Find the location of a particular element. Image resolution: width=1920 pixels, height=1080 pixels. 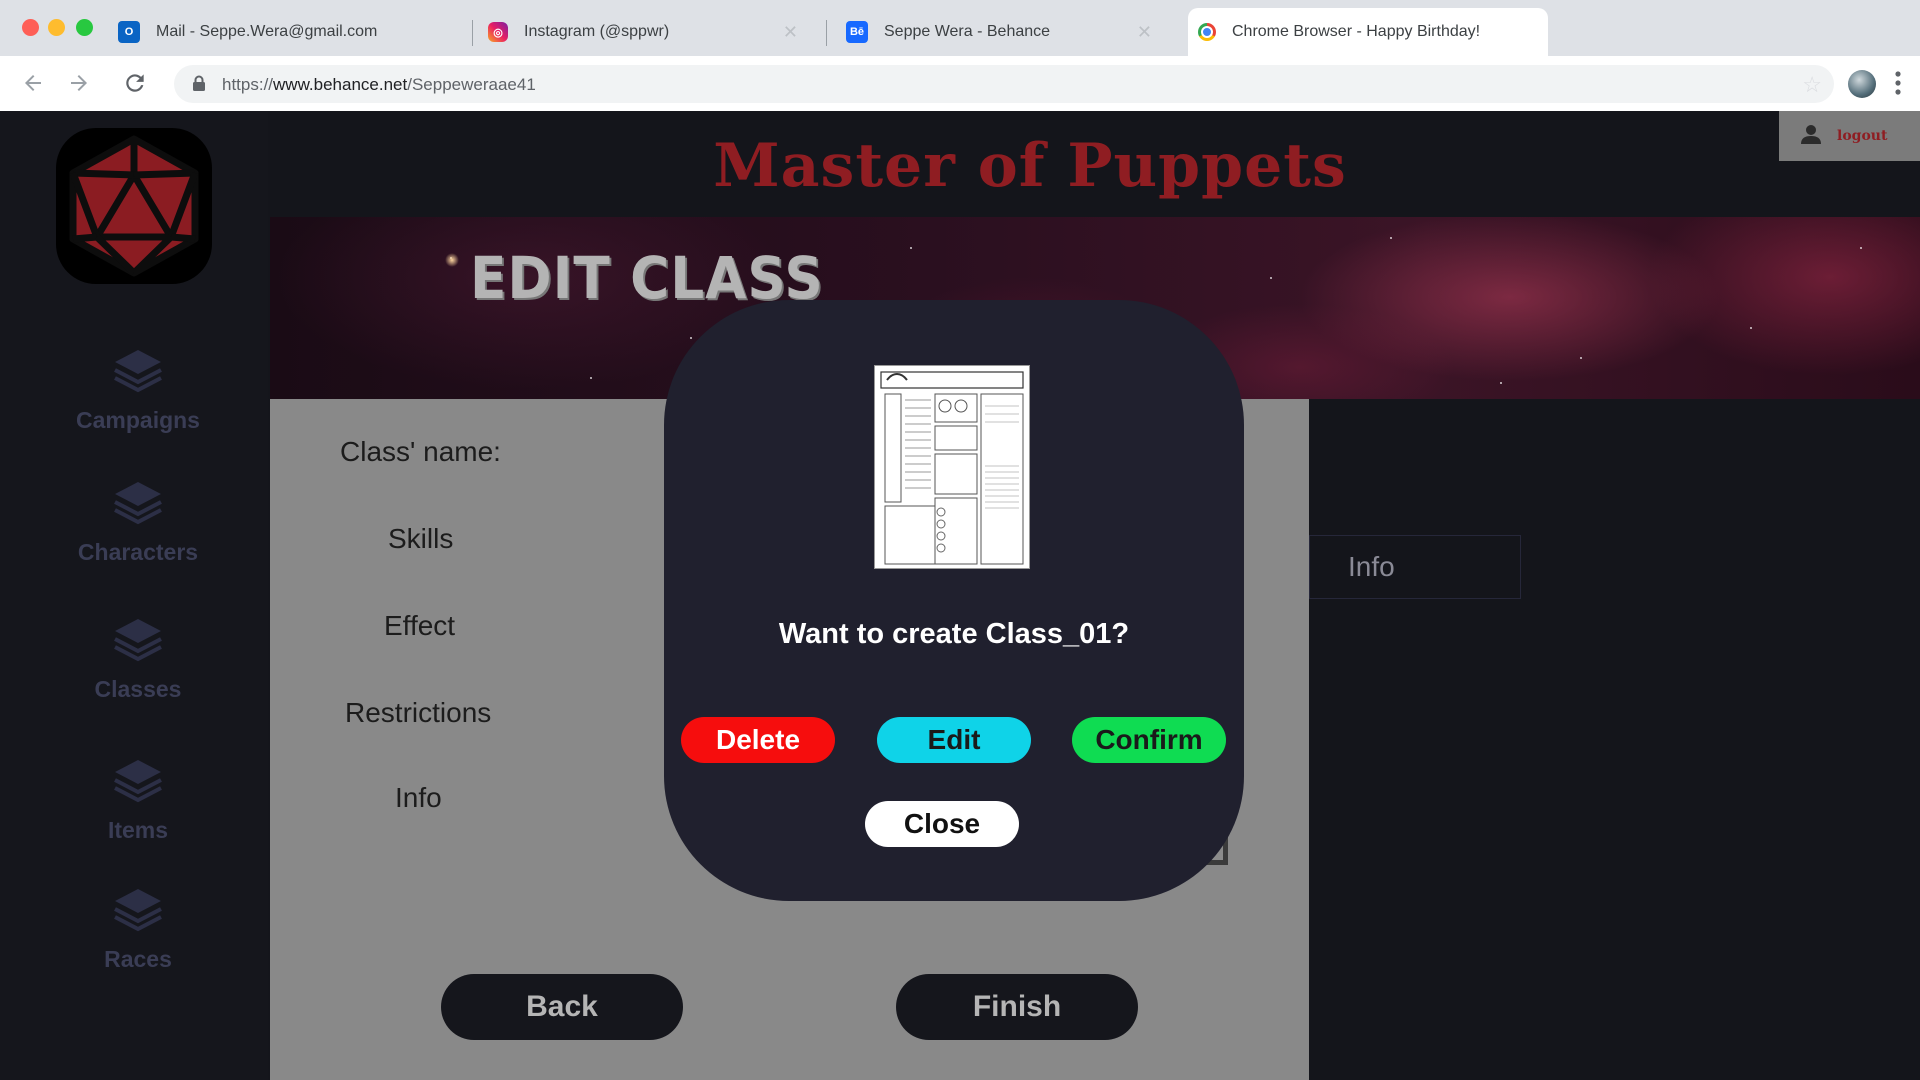

bright-star is located at coordinates (452, 260).